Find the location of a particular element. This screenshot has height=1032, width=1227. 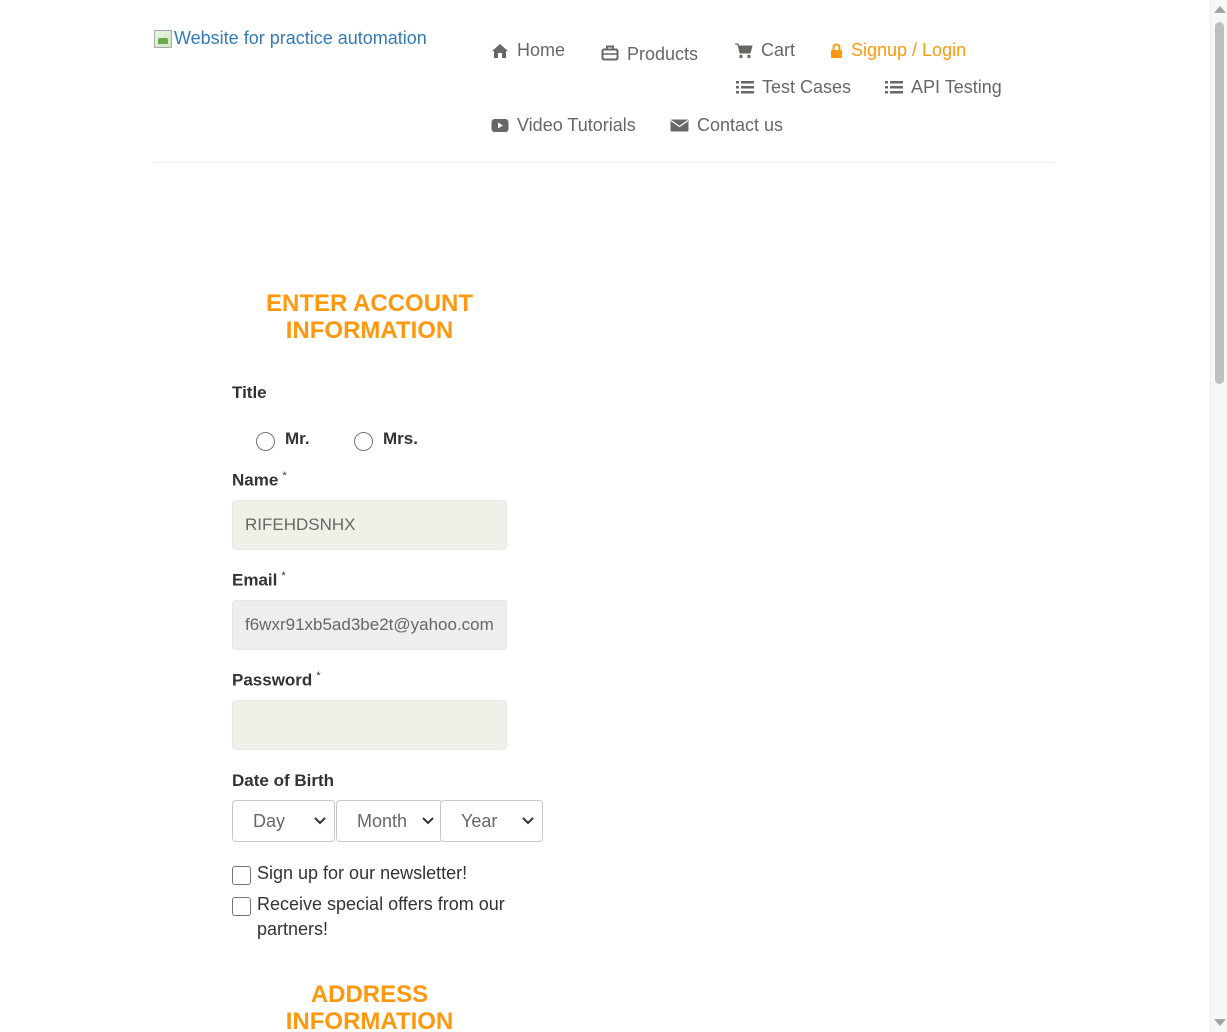

nav-video-tutorials: Video Tutorials is located at coordinates (563, 125).